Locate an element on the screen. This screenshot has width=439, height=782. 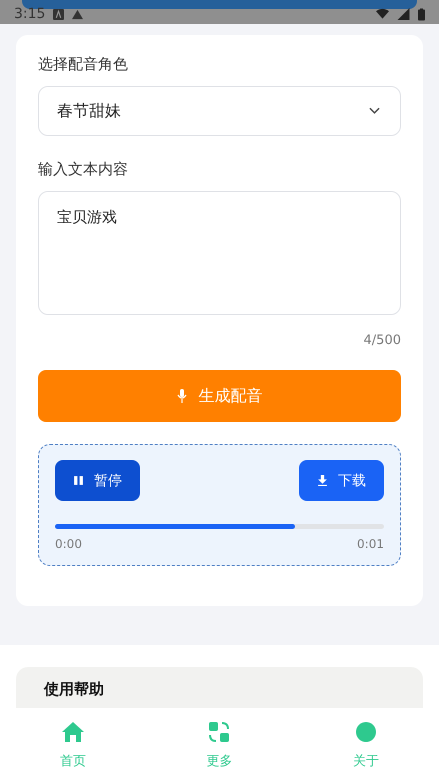
character-counter: 4/500 is located at coordinates (382, 340).